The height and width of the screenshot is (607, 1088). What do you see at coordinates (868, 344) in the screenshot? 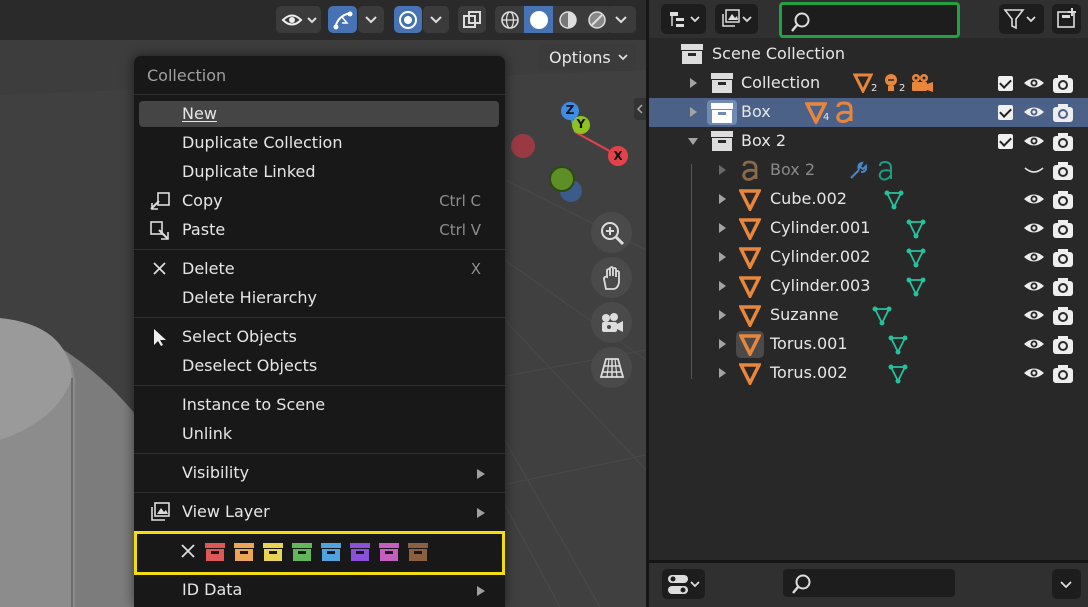
I see `tree-row-torus-001: Torus.001` at bounding box center [868, 344].